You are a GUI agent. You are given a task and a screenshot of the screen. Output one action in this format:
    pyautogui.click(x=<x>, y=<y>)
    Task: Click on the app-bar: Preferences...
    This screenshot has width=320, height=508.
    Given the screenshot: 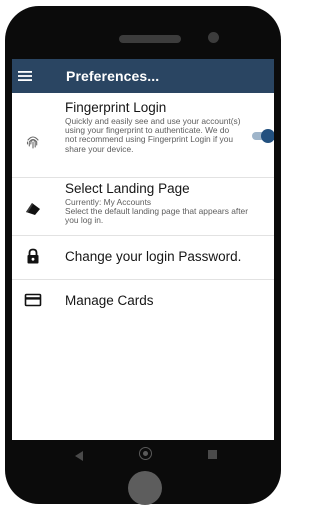 What is the action you would take?
    pyautogui.click(x=143, y=76)
    